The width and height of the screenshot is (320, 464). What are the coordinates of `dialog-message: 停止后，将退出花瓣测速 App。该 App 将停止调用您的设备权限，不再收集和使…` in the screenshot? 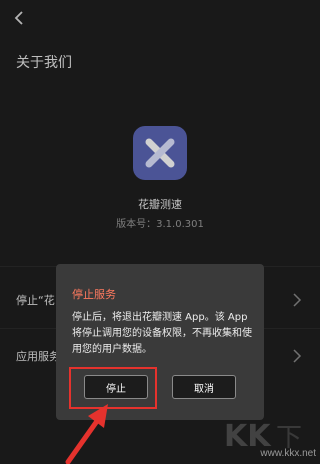 It's located at (162, 333).